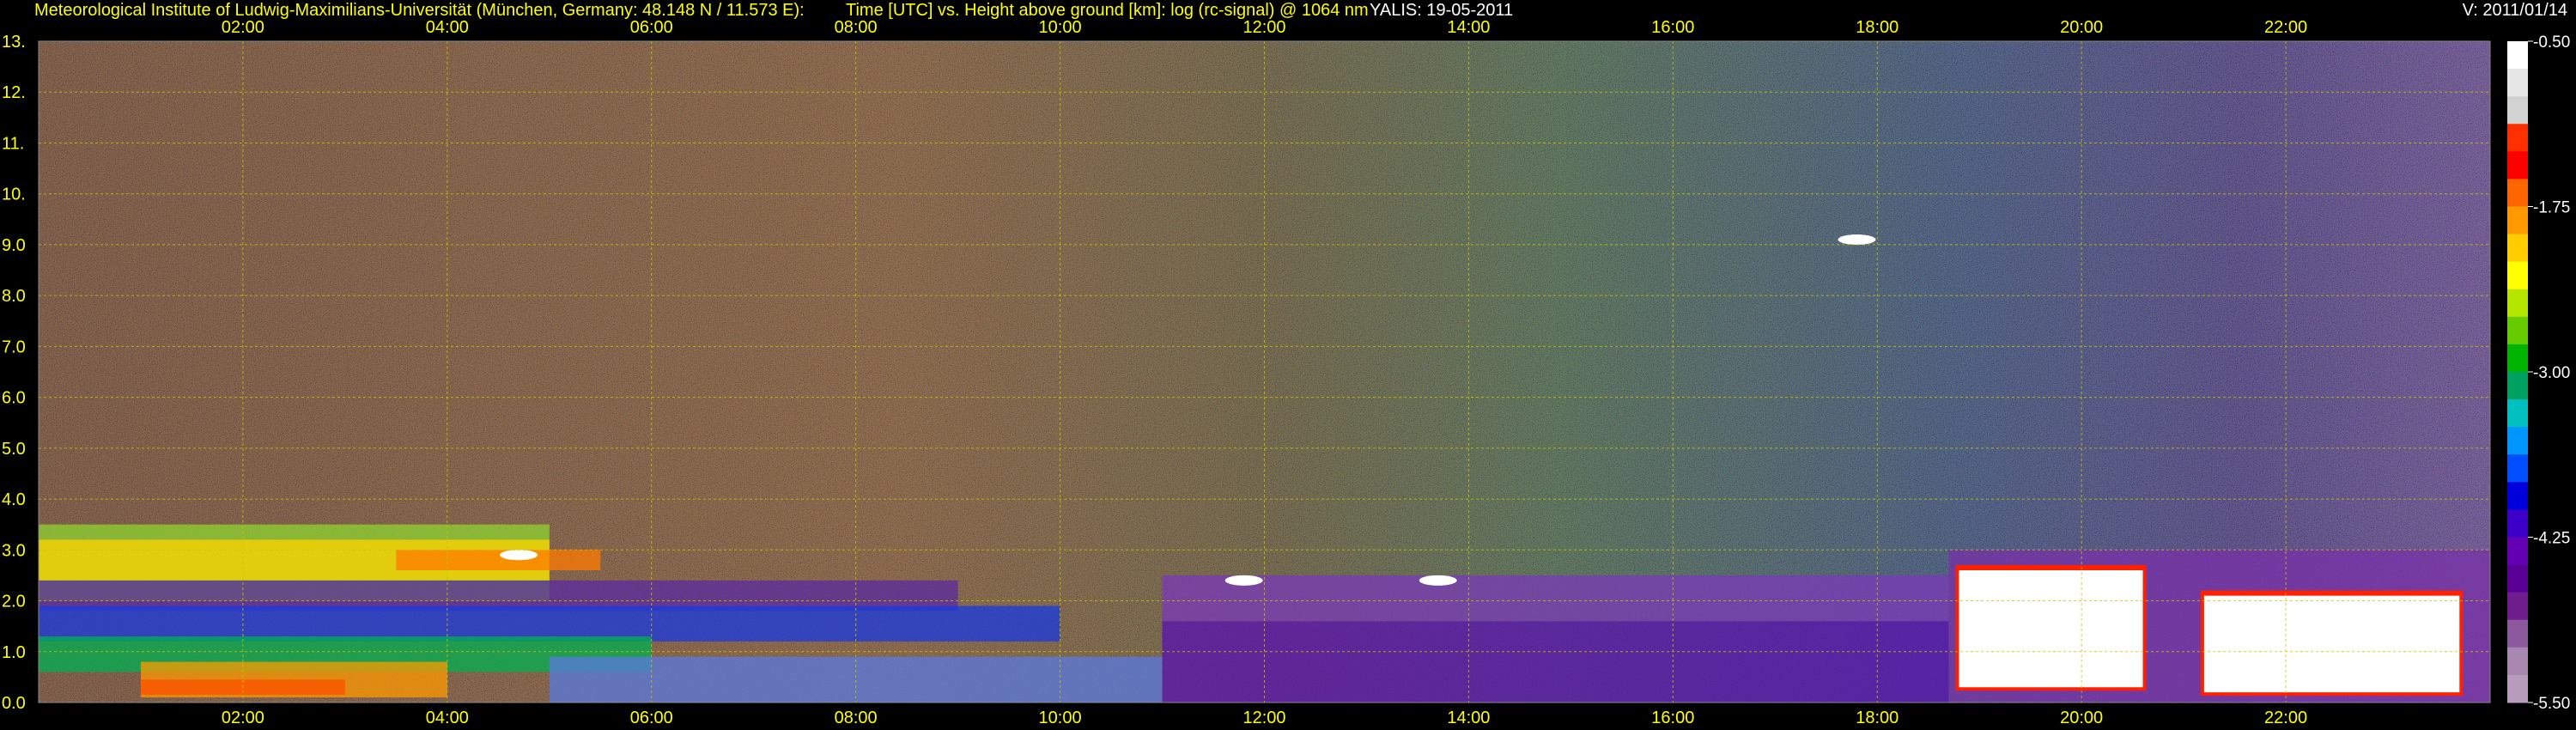 The height and width of the screenshot is (730, 2576). What do you see at coordinates (14, 652) in the screenshot?
I see `y-tick-label: 1.0` at bounding box center [14, 652].